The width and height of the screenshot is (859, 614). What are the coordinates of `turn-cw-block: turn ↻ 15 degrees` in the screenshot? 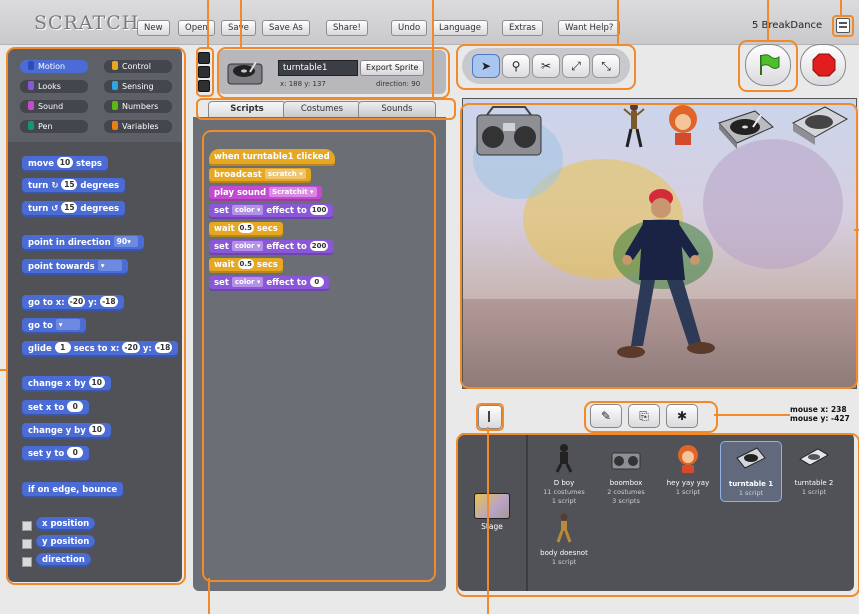 It's located at (74, 186).